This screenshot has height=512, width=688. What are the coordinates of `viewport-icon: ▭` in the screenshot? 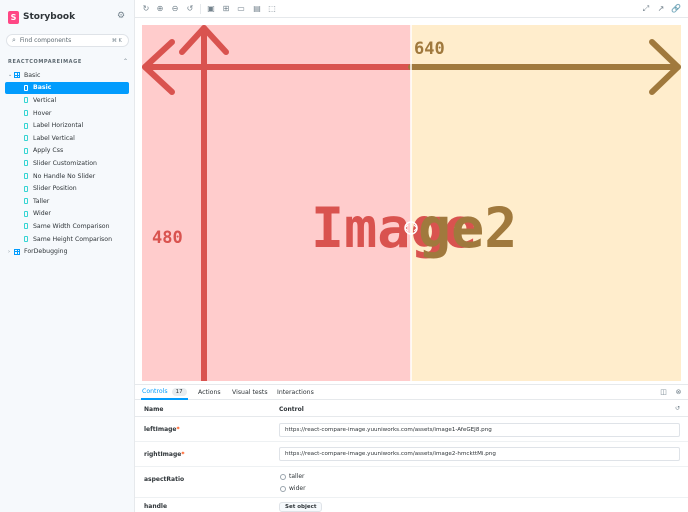 It's located at (241, 9).